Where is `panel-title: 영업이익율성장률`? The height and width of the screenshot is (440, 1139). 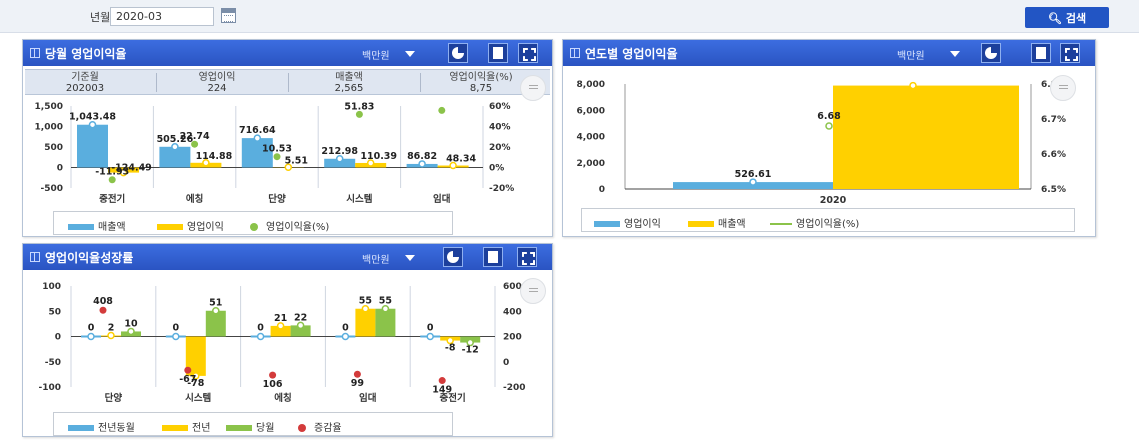
panel-title: 영업이익율성장률 is located at coordinates (89, 258).